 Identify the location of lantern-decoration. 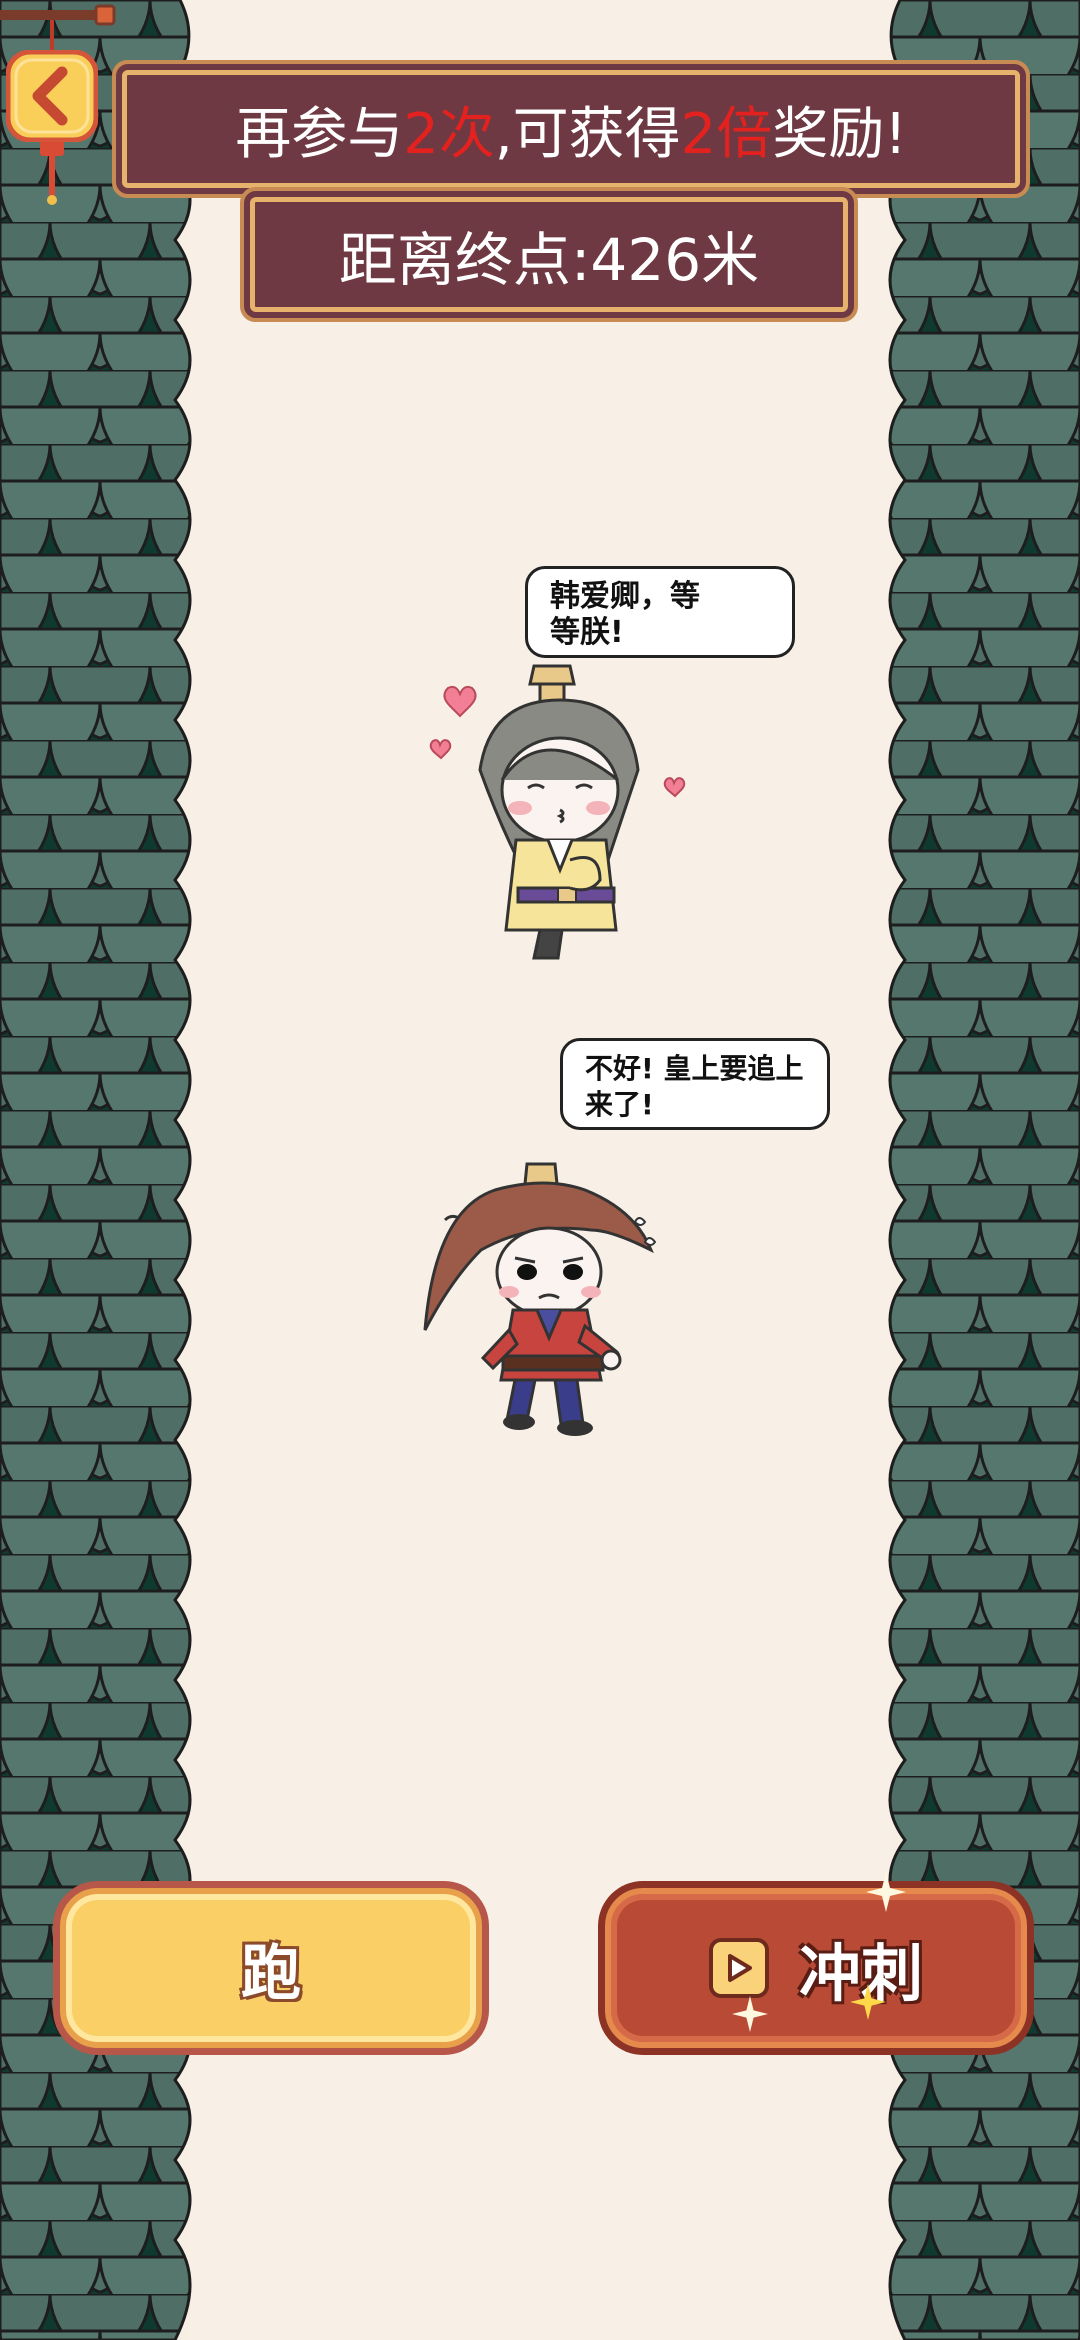
(60, 105).